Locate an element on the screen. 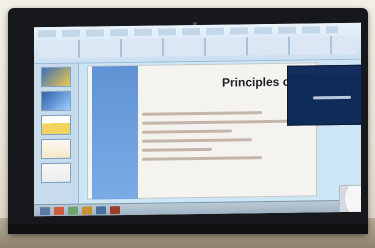  presenter-panel-header is located at coordinates (324, 70).